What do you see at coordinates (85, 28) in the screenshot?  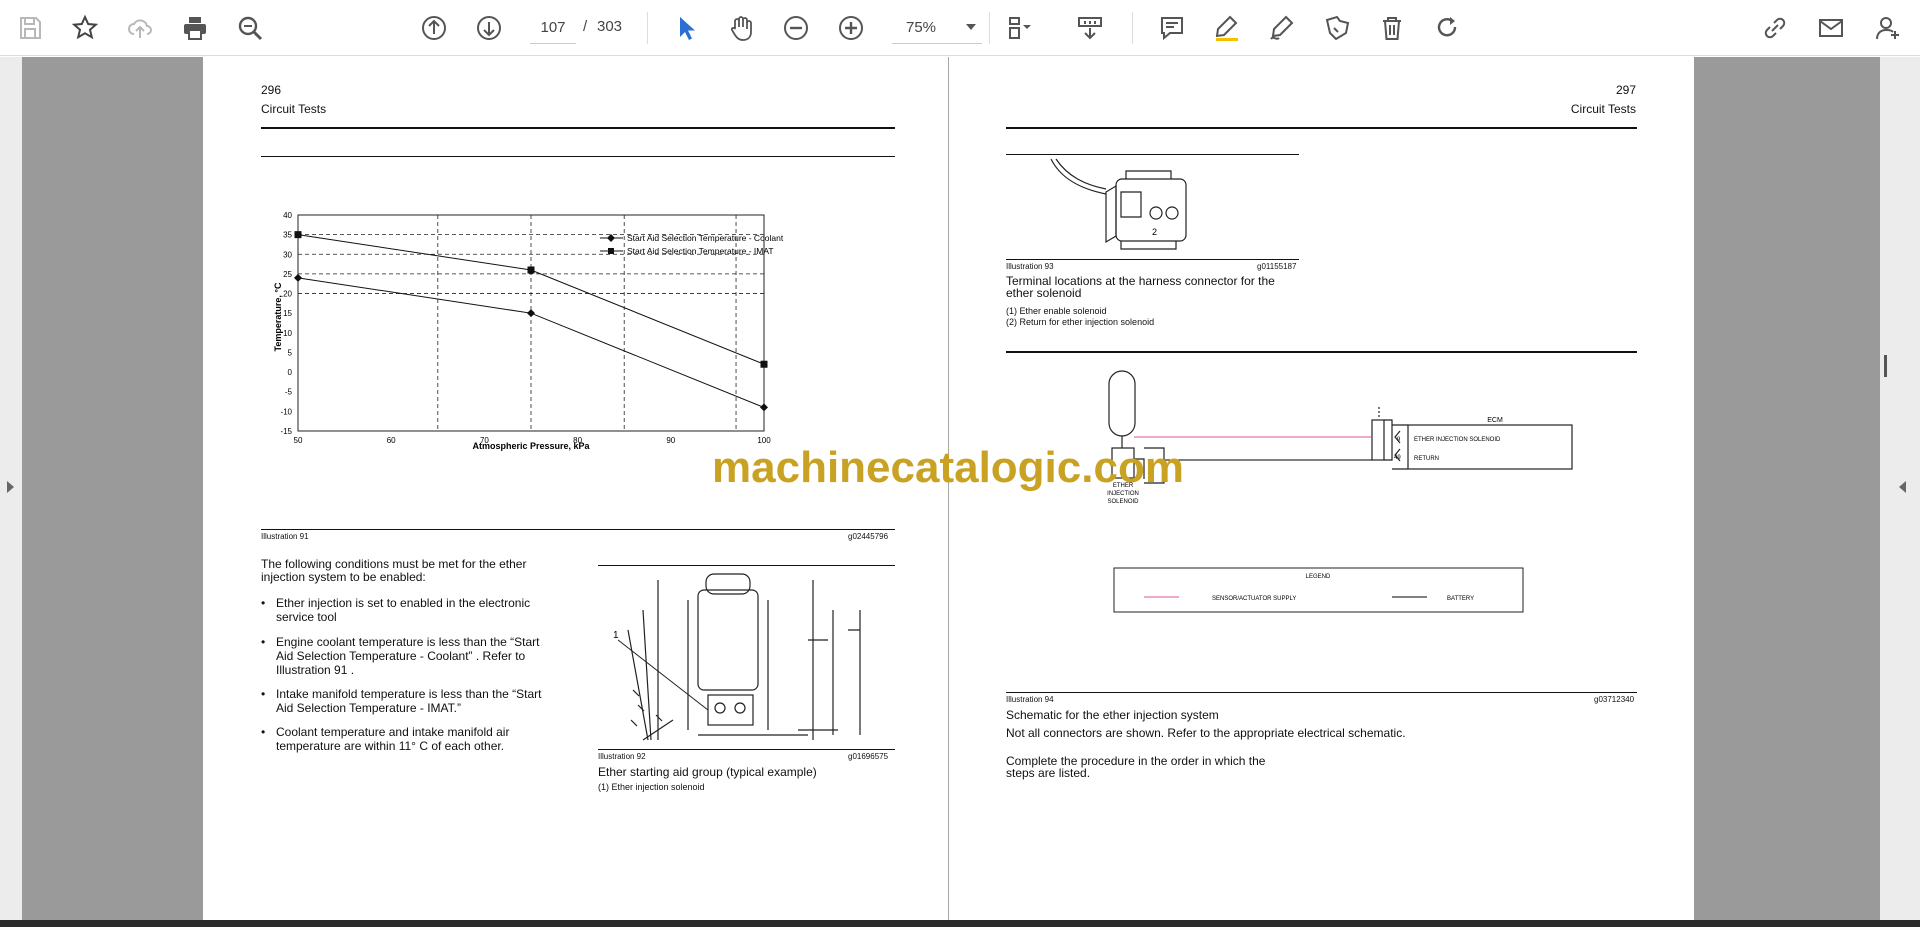 I see `bookmark-star-icon` at bounding box center [85, 28].